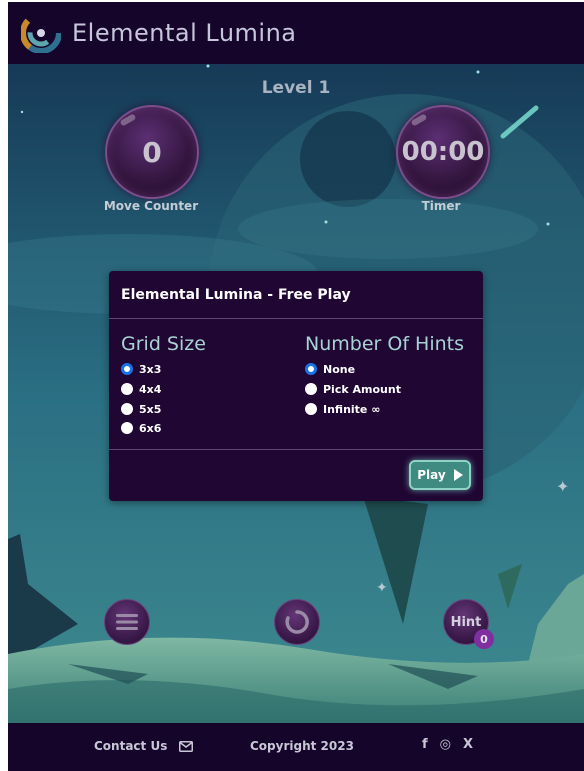  I want to click on app-header: Elemental Lumina, so click(296, 33).